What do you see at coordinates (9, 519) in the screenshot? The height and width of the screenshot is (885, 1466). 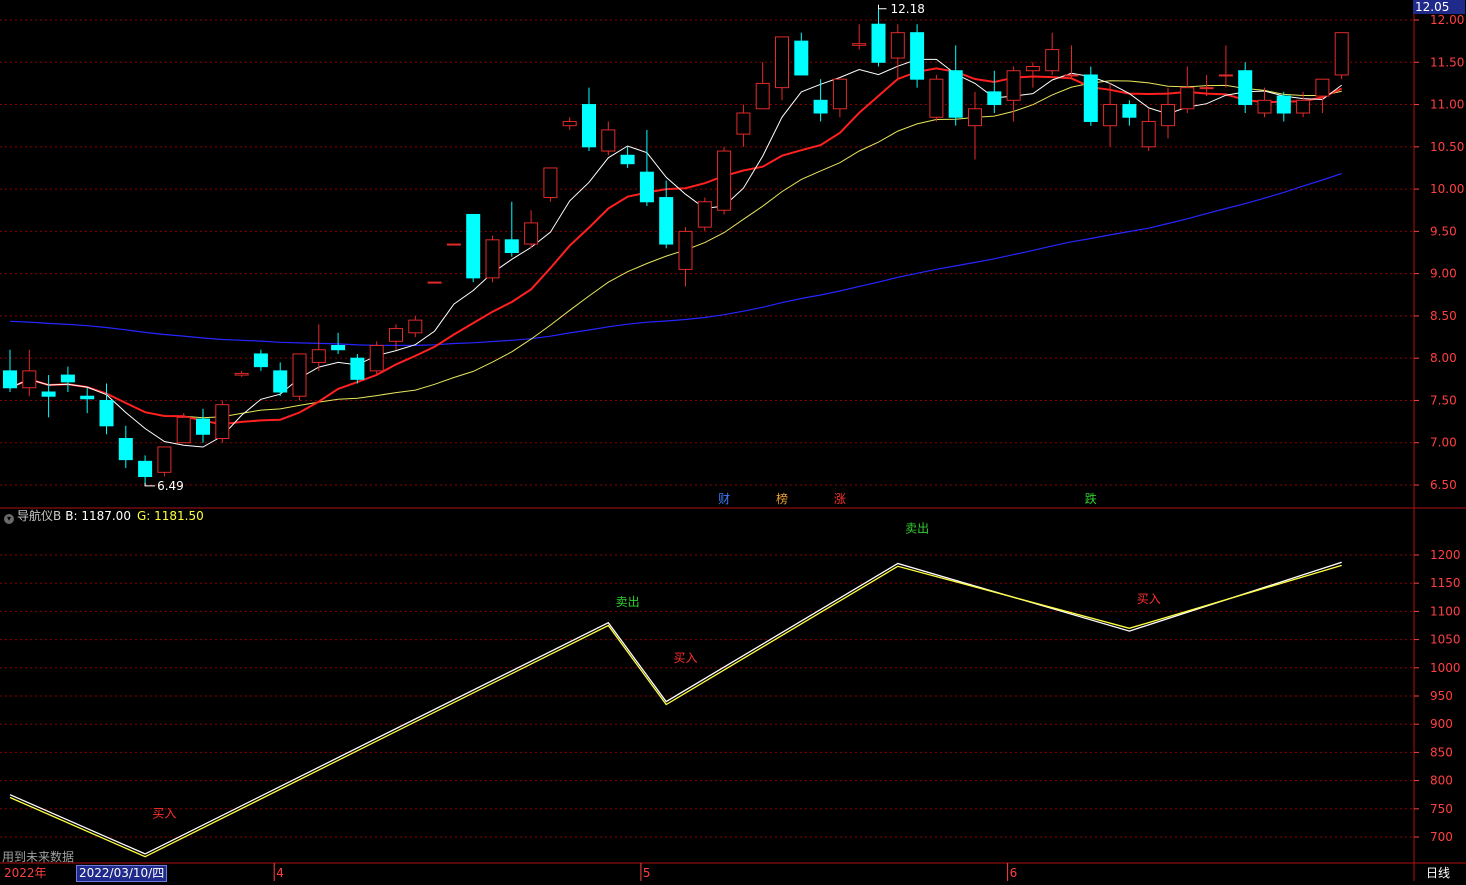 I see `collapse-icon: ▾` at bounding box center [9, 519].